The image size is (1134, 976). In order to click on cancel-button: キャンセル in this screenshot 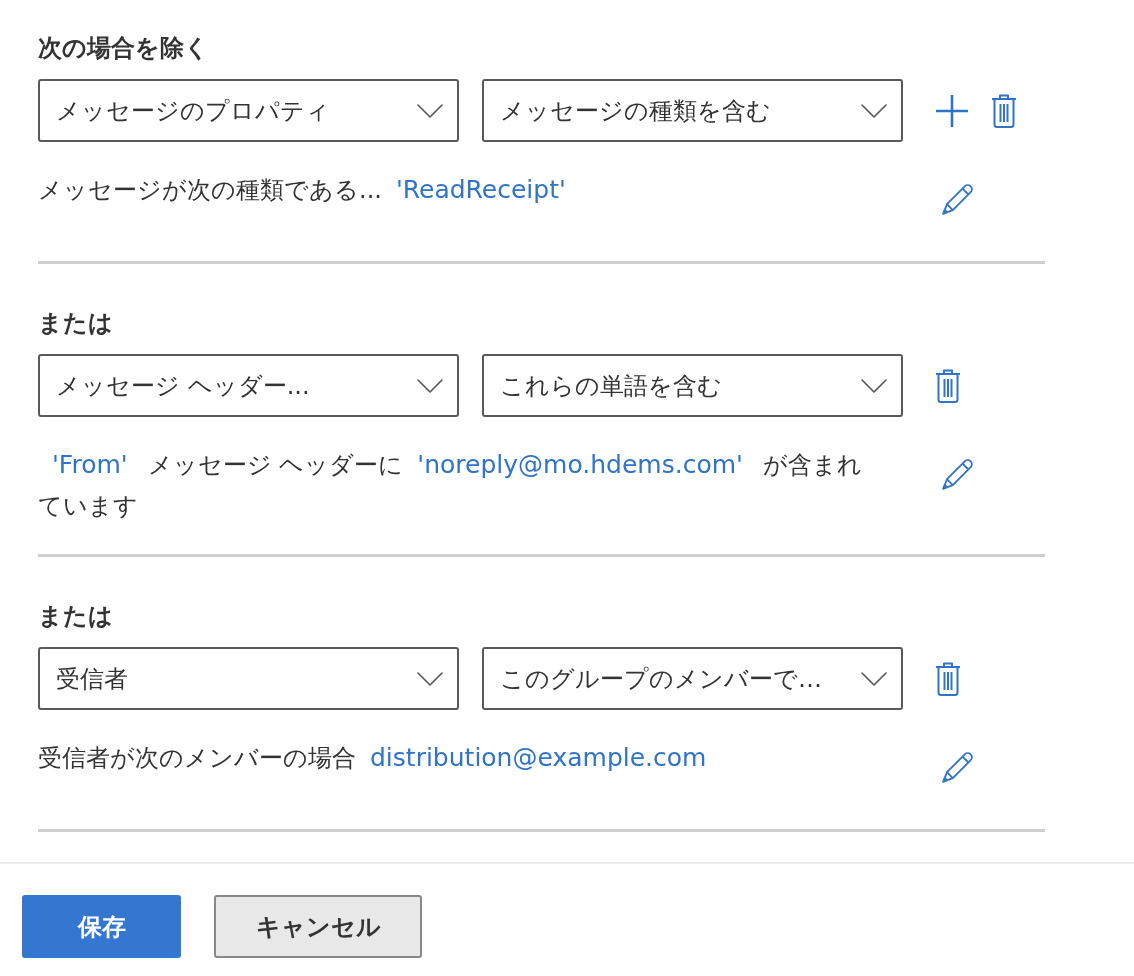, I will do `click(318, 926)`.